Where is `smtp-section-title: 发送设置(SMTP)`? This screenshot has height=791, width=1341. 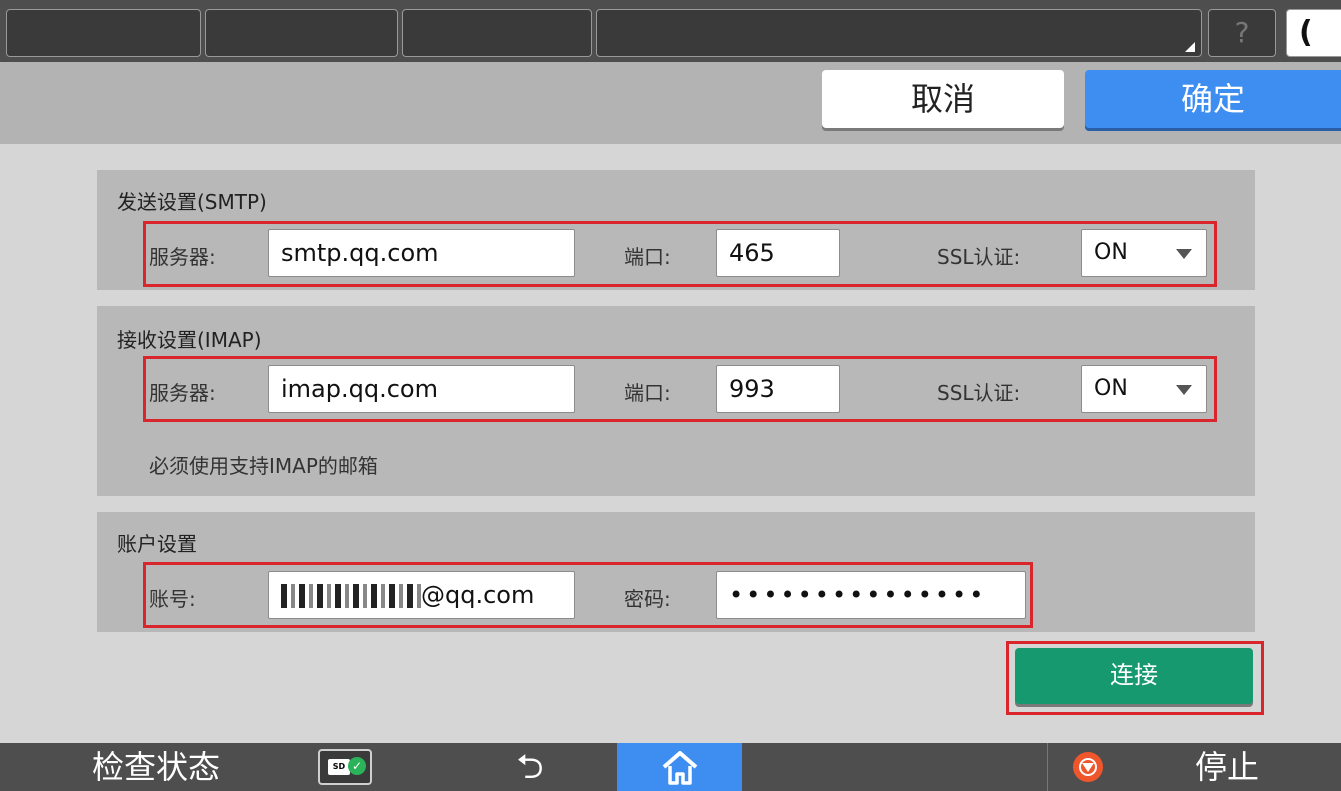 smtp-section-title: 发送设置(SMTP) is located at coordinates (192, 202).